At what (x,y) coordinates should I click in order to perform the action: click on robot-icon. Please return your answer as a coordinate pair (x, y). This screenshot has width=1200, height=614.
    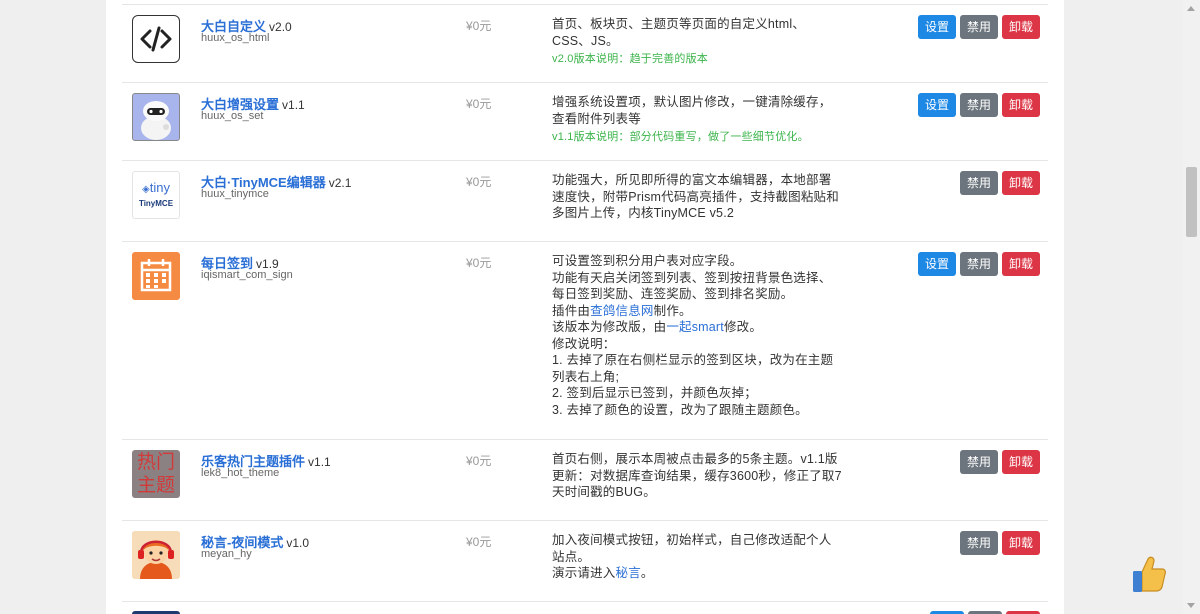
    Looking at the image, I should click on (156, 117).